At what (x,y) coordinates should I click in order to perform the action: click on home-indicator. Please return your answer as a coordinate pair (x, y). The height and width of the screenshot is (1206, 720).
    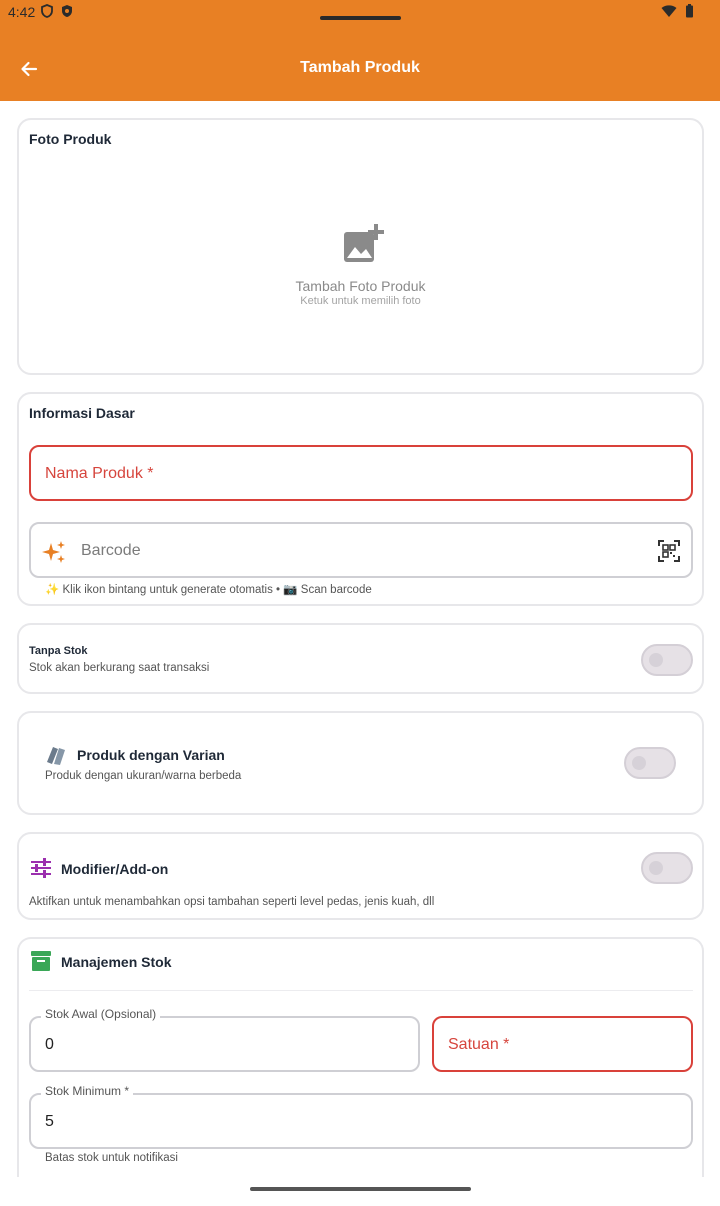
    Looking at the image, I should click on (360, 1189).